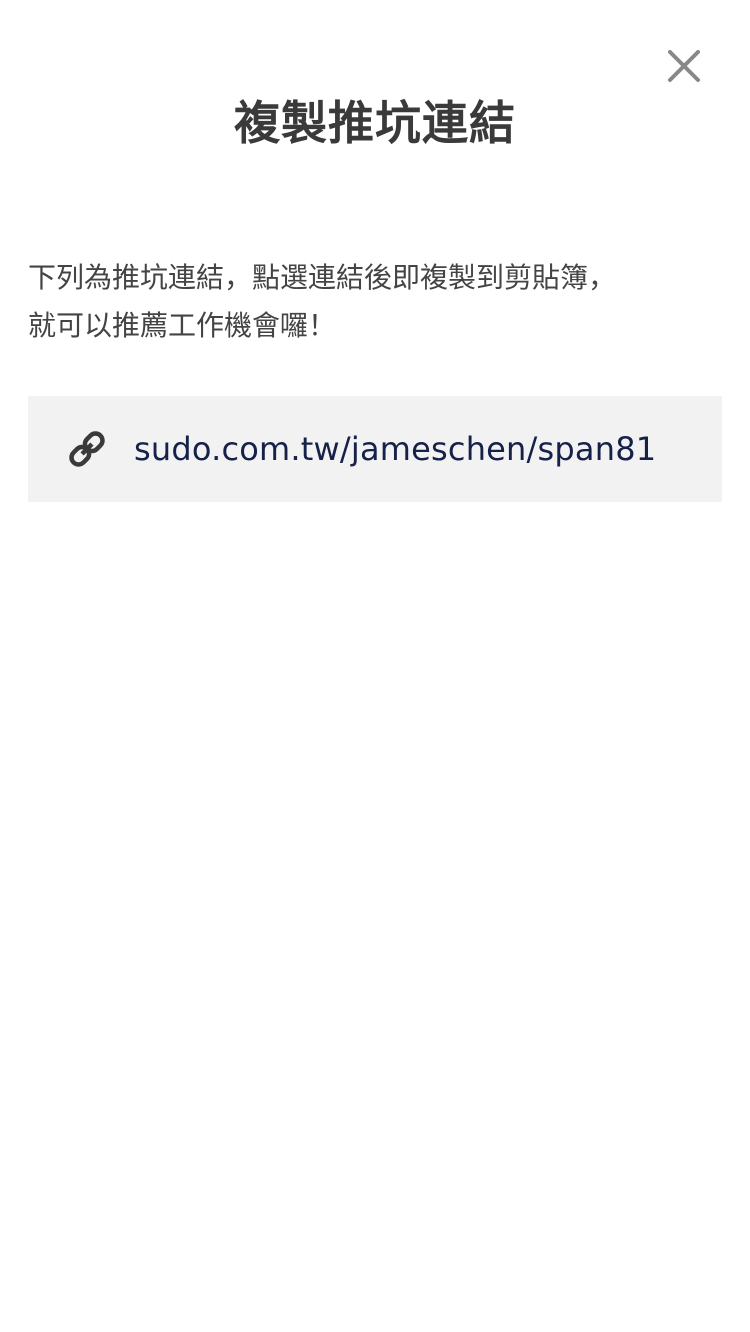  What do you see at coordinates (182, 325) in the screenshot?
I see `description-line-2: 就可以推薦工作機會囉！` at bounding box center [182, 325].